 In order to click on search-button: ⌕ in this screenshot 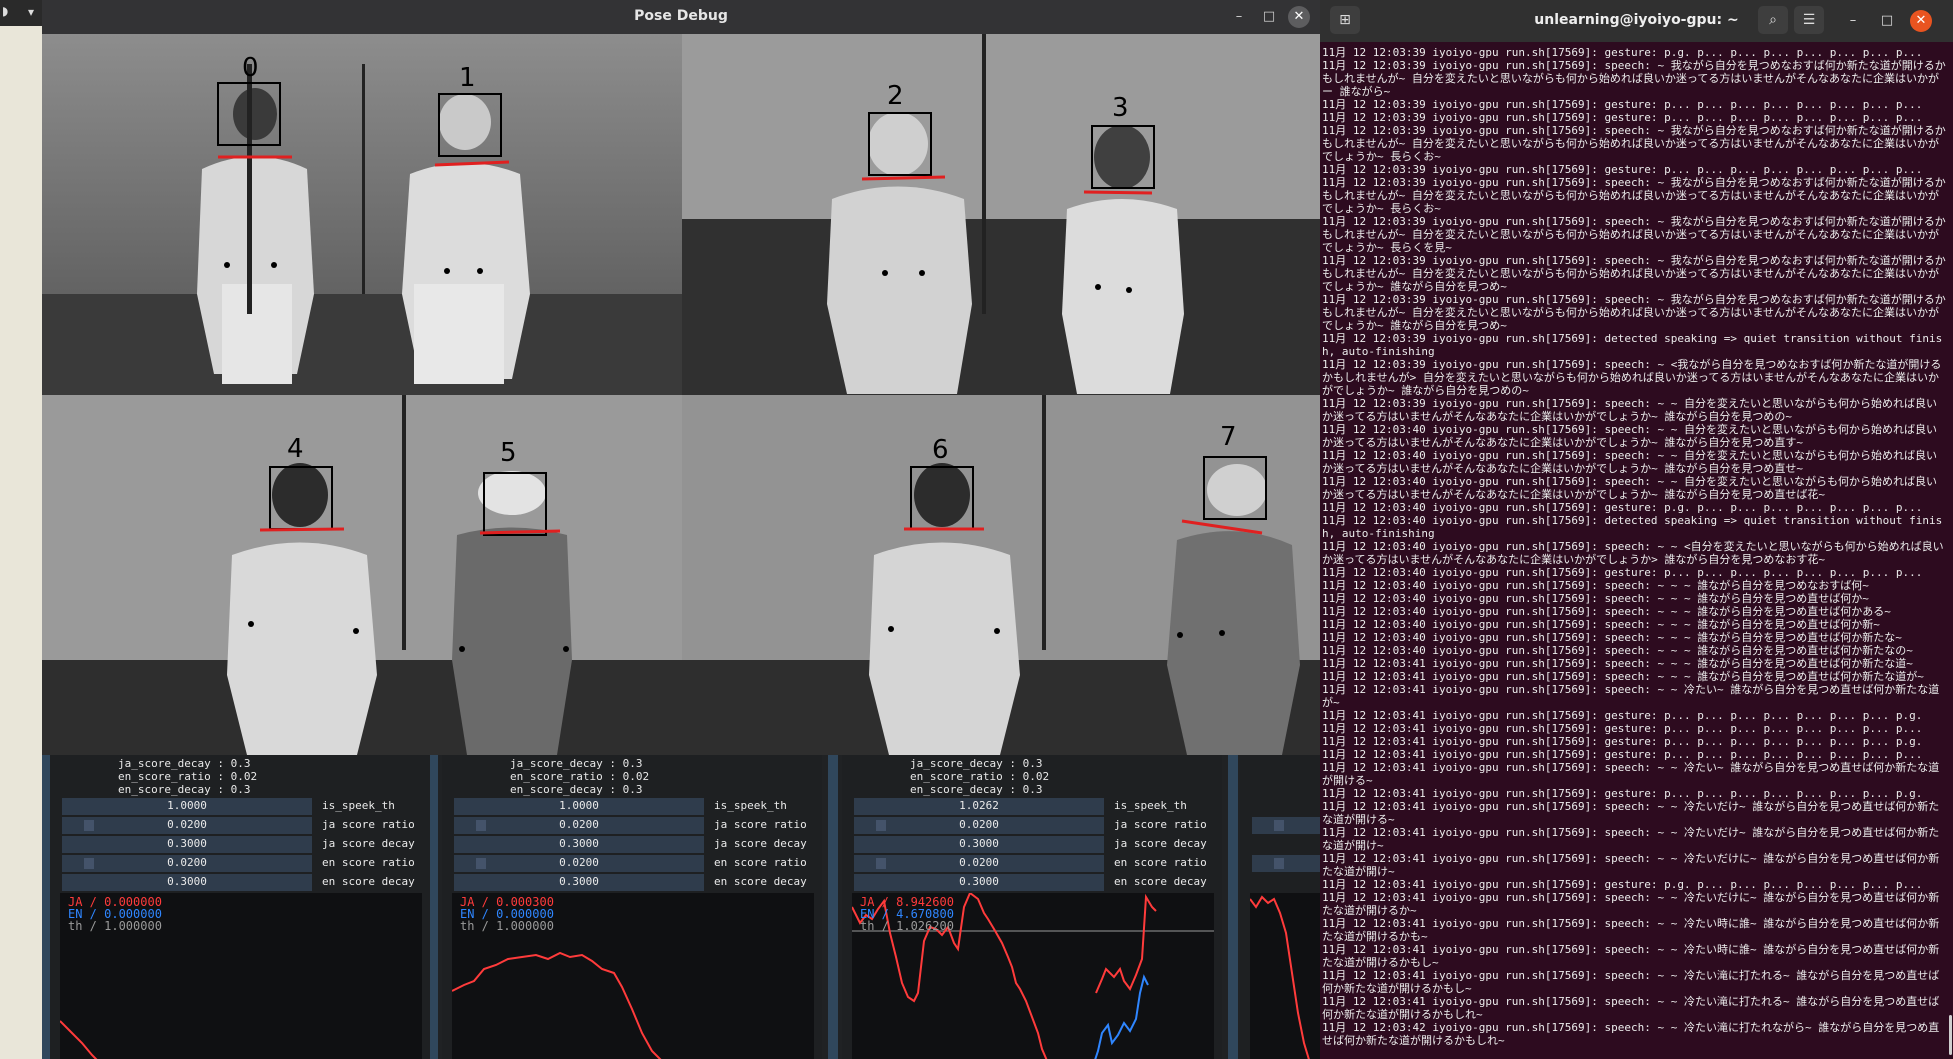, I will do `click(1773, 20)`.